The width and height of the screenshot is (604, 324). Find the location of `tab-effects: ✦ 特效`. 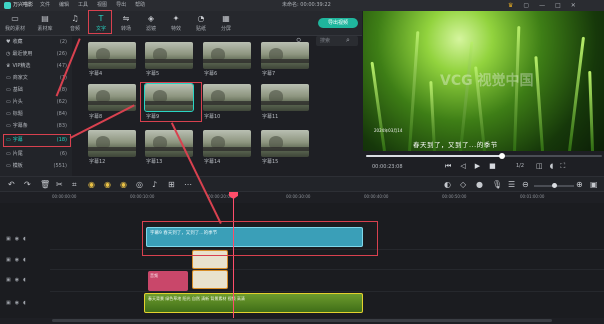

tab-effects: ✦ 特效 is located at coordinates (176, 23).